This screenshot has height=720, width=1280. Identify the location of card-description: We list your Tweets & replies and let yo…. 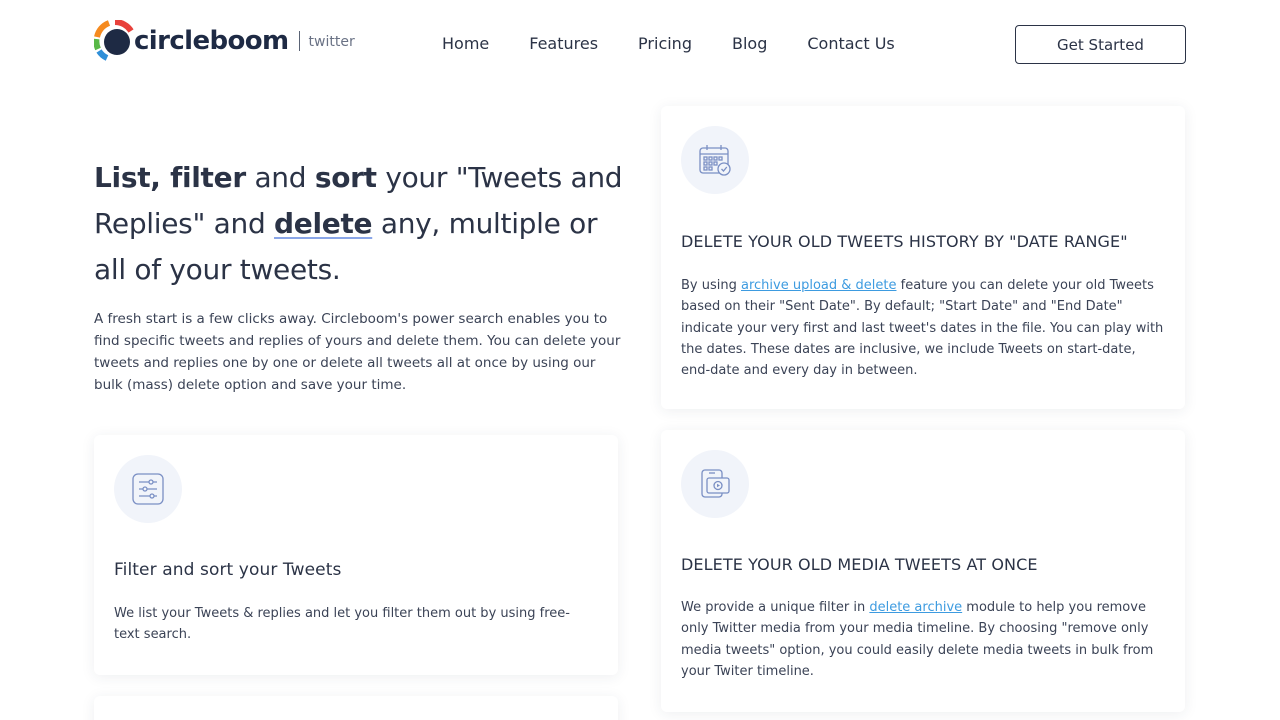
(342, 624).